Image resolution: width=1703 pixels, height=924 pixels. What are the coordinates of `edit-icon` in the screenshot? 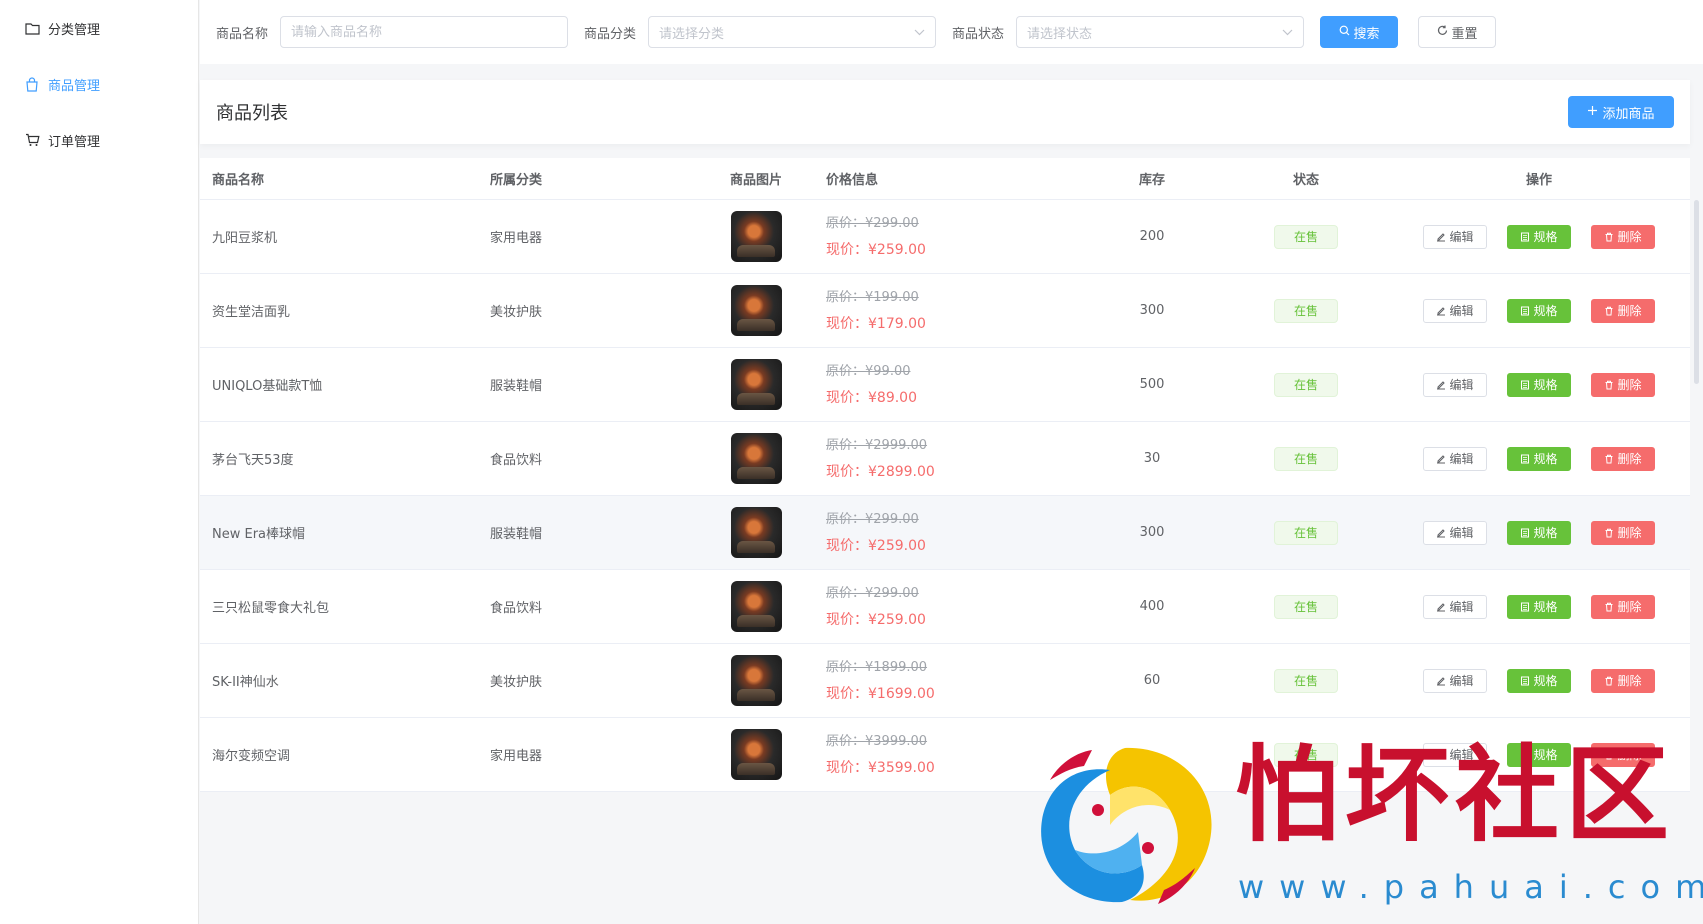 It's located at (1441, 681).